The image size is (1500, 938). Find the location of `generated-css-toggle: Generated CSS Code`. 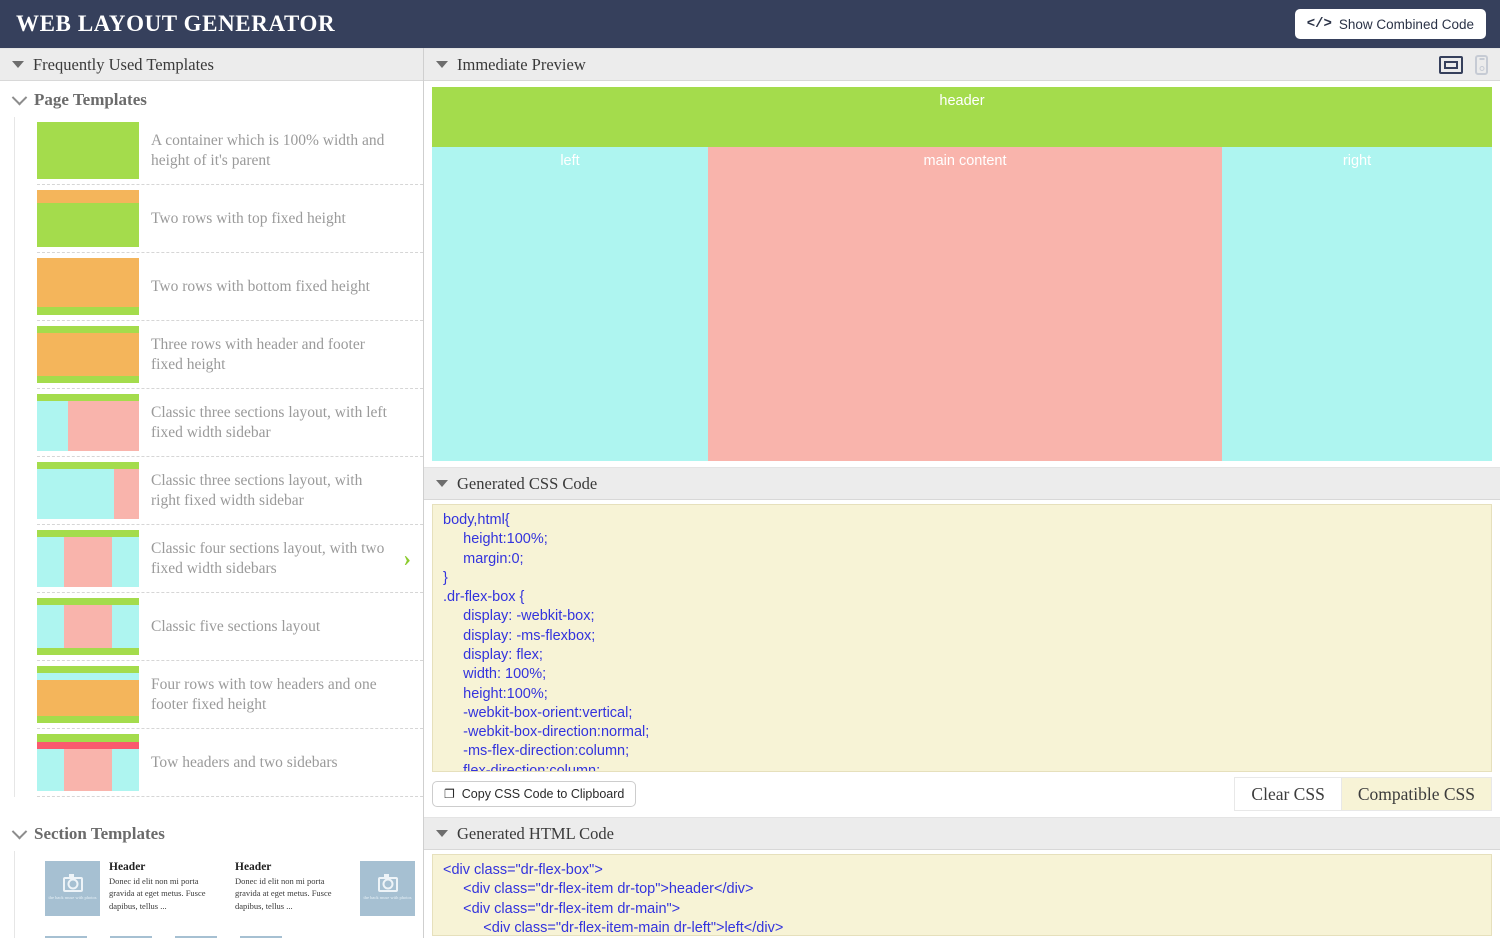

generated-css-toggle: Generated CSS Code is located at coordinates (516, 484).